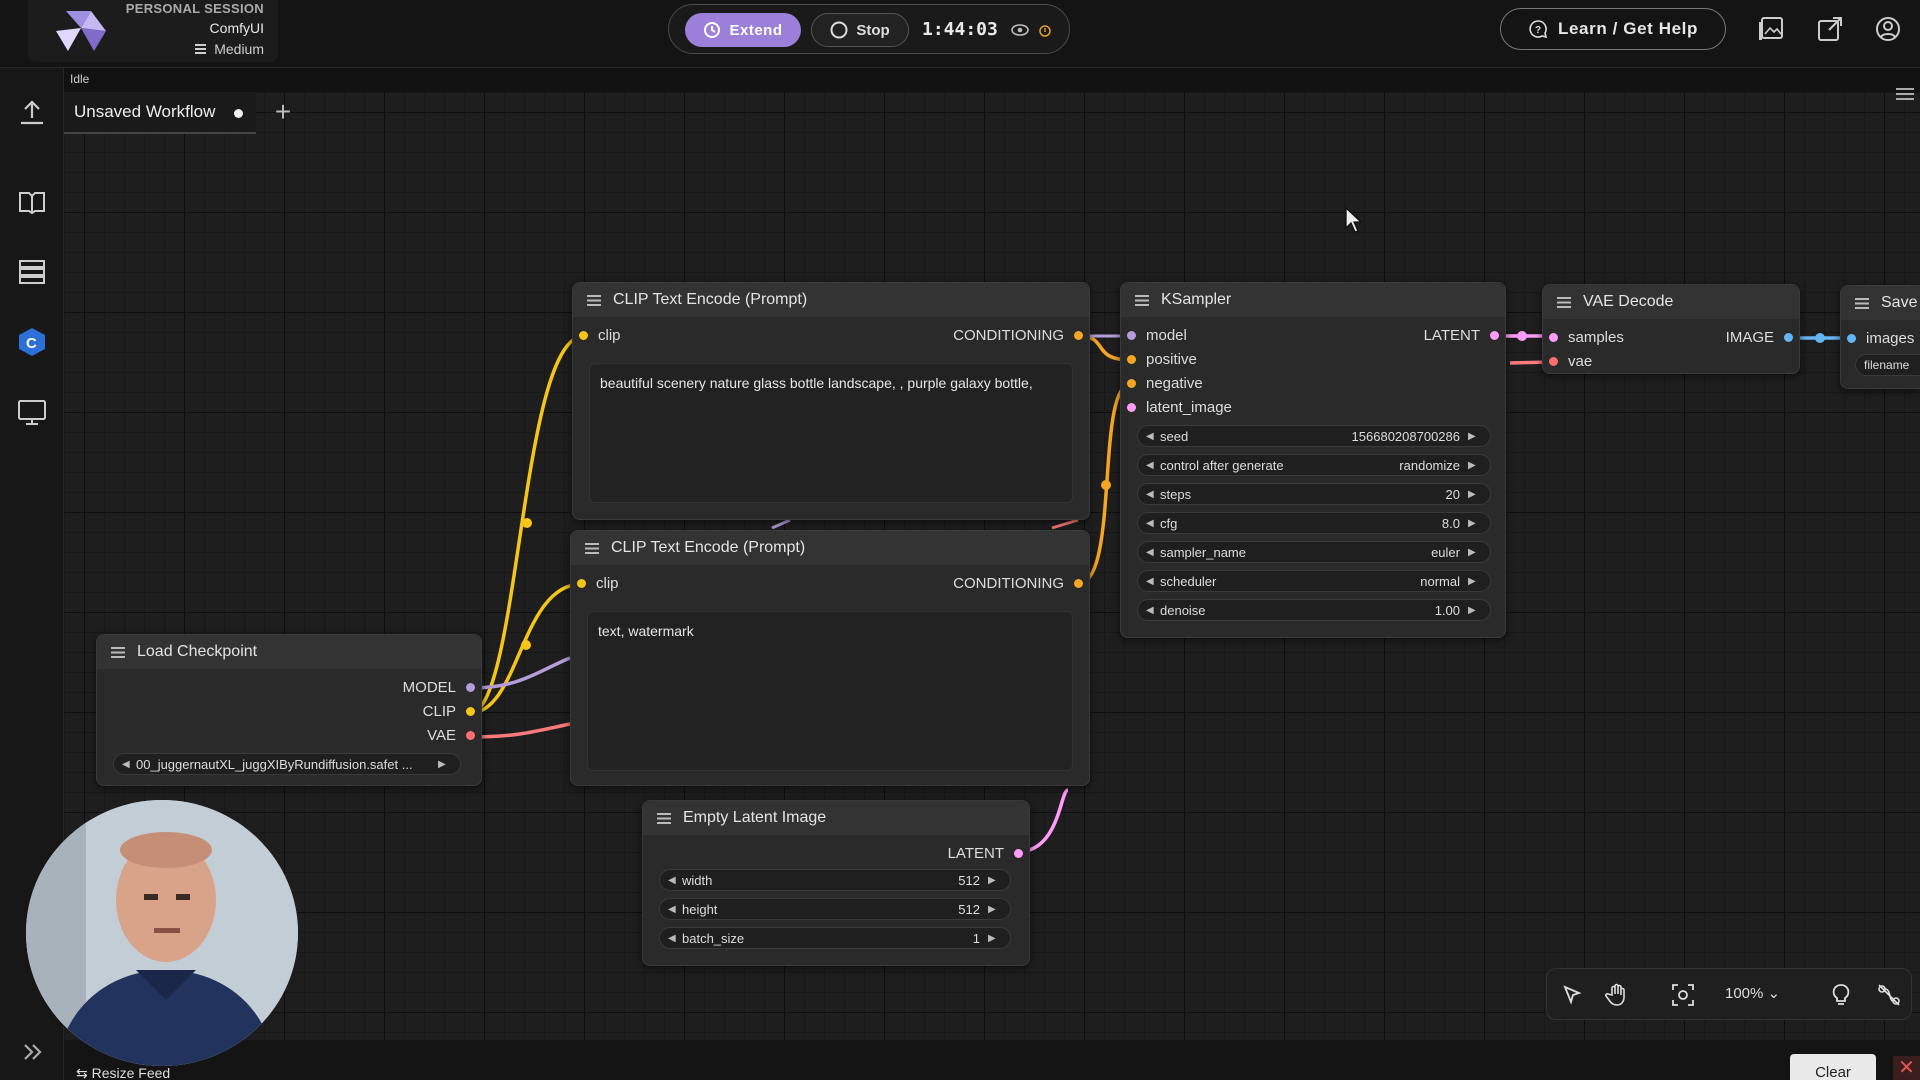  What do you see at coordinates (1841, 995) in the screenshot?
I see `lightbulb-icon` at bounding box center [1841, 995].